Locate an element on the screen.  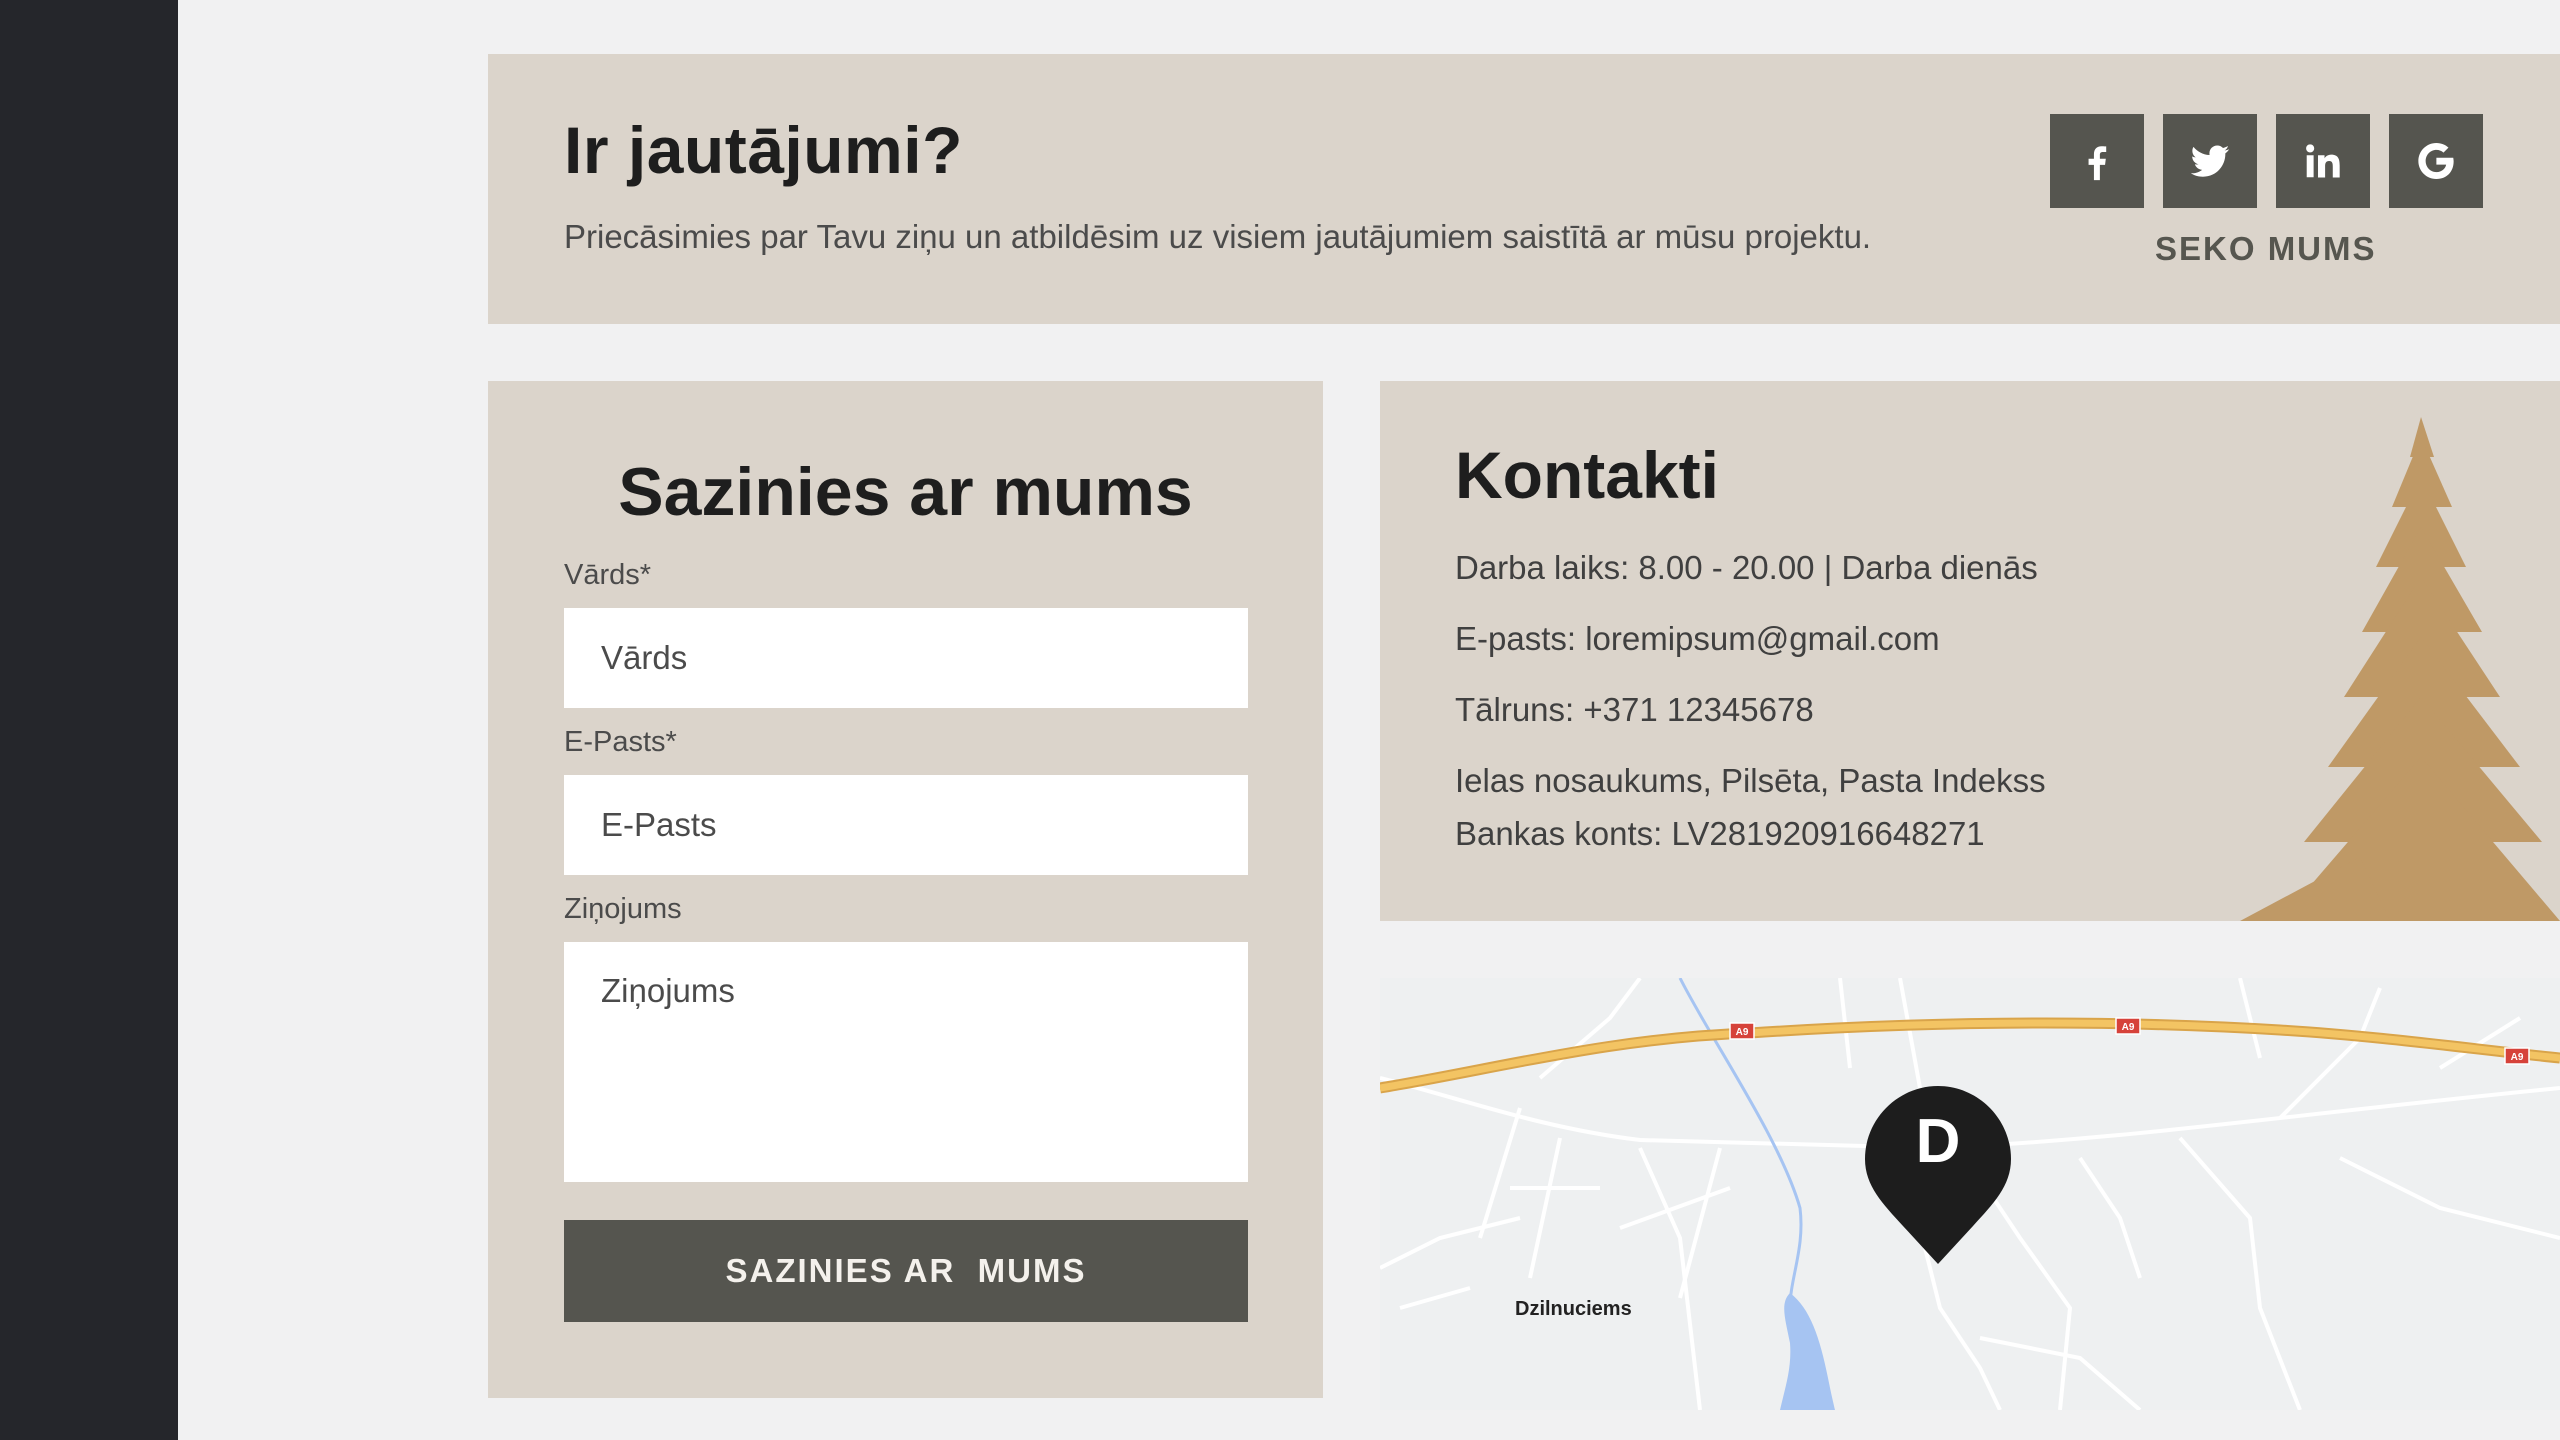
contact-email: E-pasts: loremipsum@gmail.com is located at coordinates (1697, 638).